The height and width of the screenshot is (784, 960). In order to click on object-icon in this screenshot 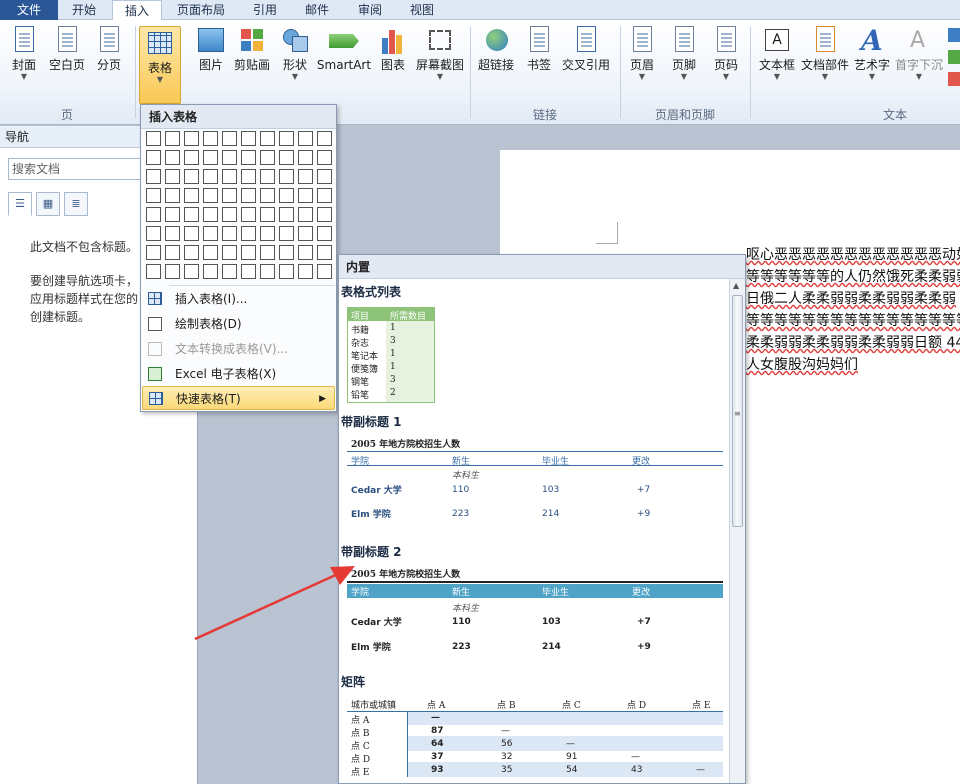, I will do `click(954, 79)`.